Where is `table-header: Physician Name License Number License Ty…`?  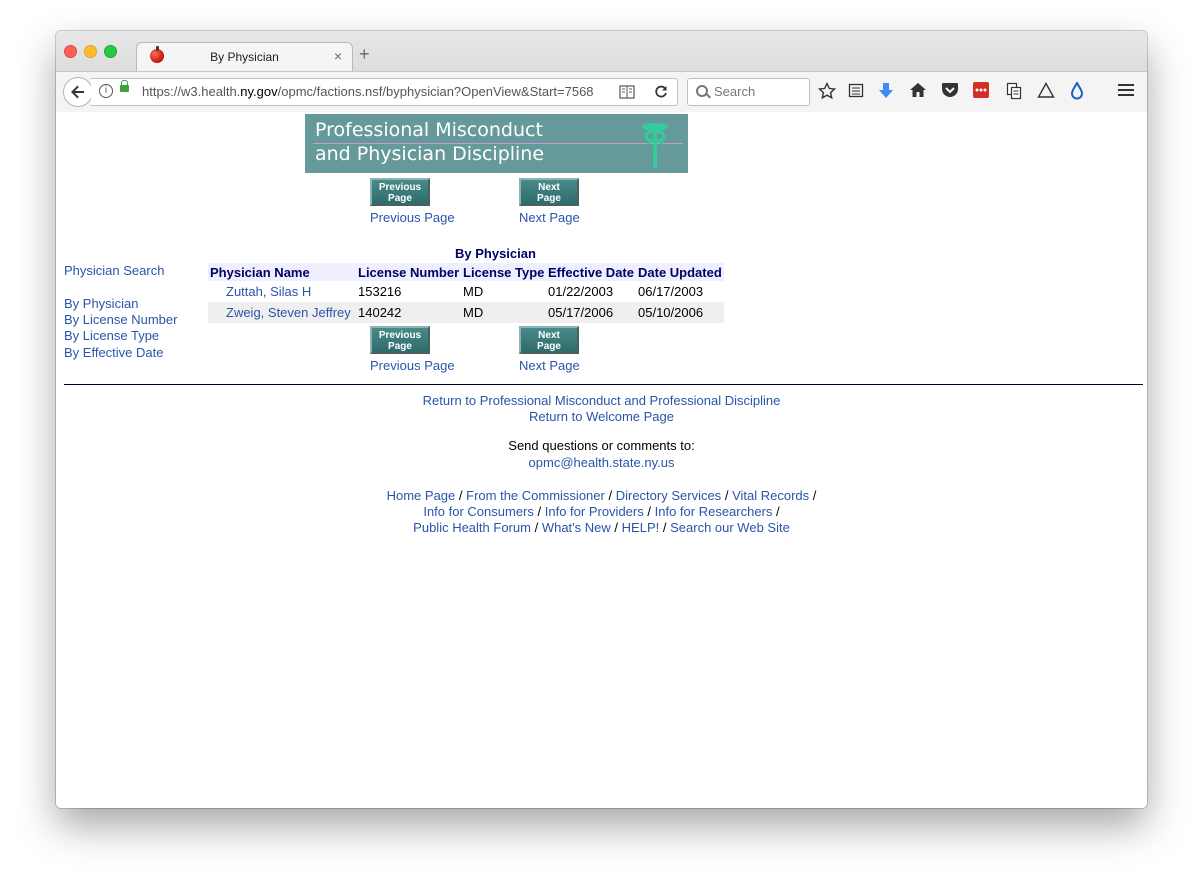
table-header: Physician Name License Number License Ty… is located at coordinates (466, 272).